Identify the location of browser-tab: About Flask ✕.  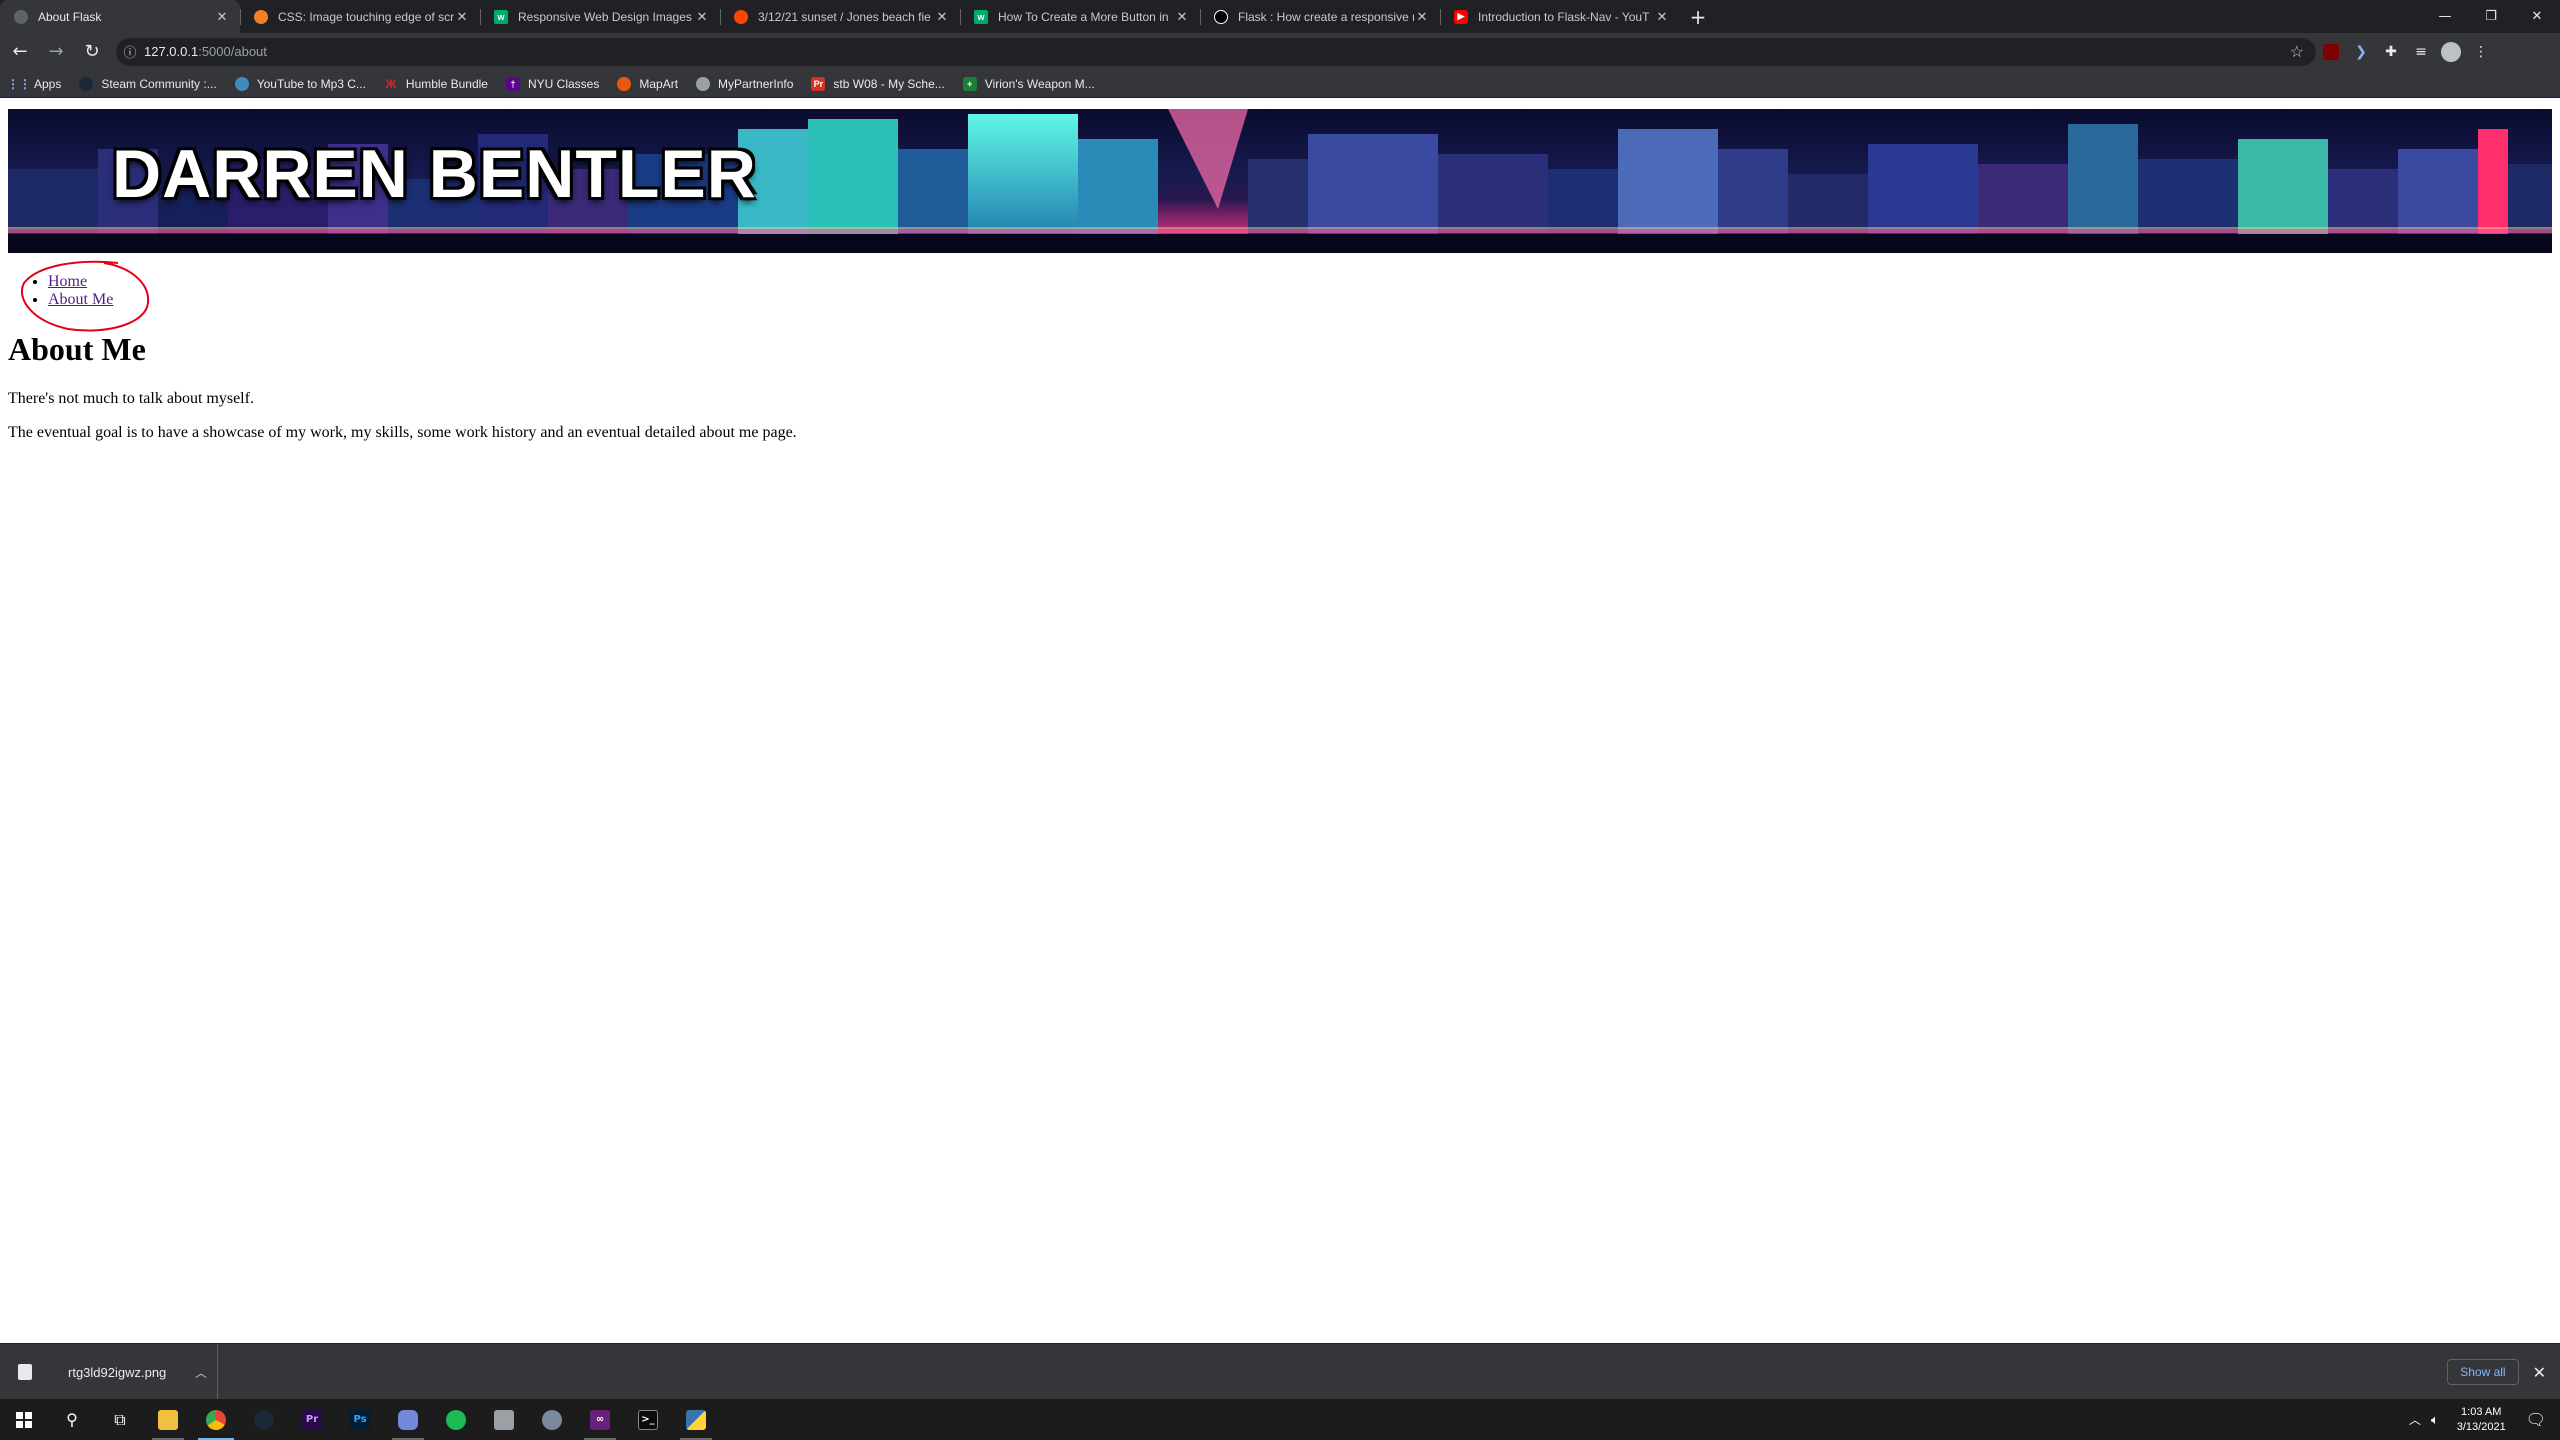
(120, 16).